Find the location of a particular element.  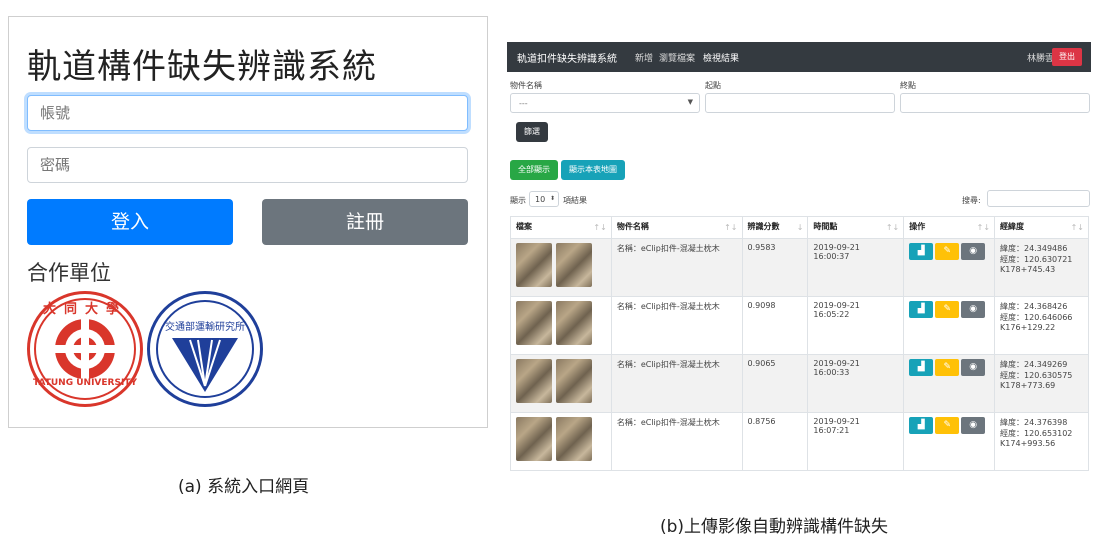

account-input: 帳號 is located at coordinates (247, 113).